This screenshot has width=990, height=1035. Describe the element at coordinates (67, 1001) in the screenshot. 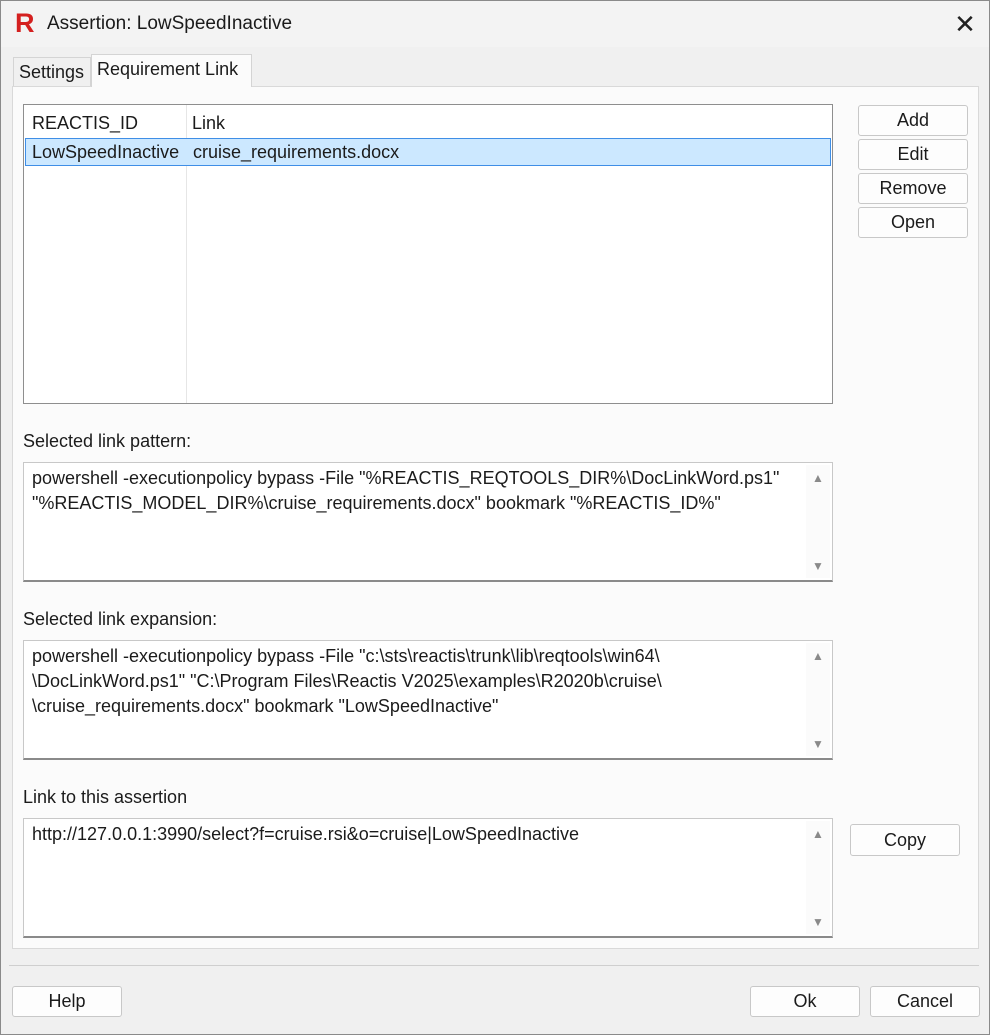

I see `help-button: Help` at that location.